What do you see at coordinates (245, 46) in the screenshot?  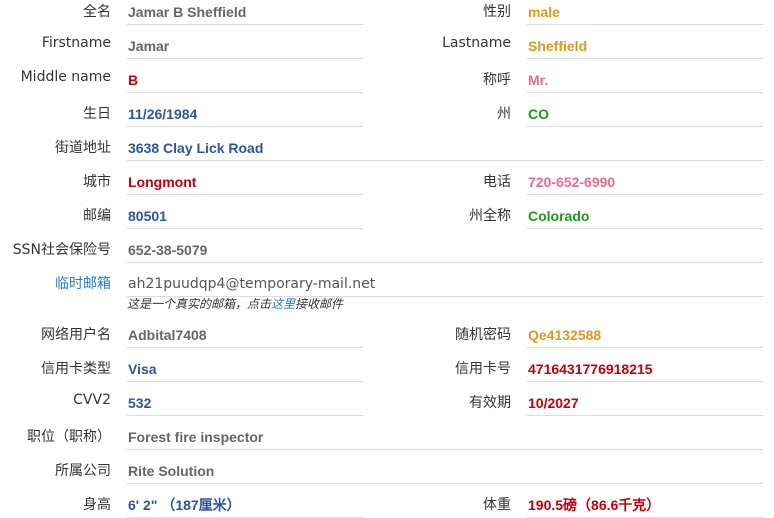 I see `firstname-value: Jamar` at bounding box center [245, 46].